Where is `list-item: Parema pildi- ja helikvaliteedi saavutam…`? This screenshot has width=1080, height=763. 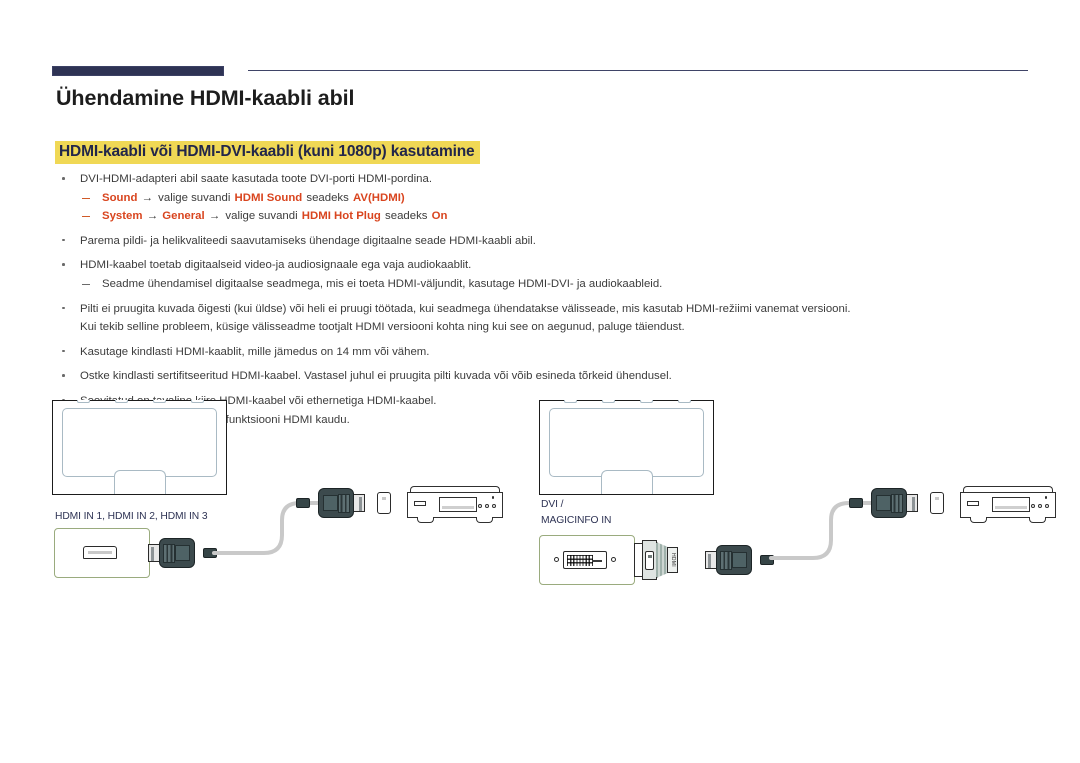 list-item: Parema pildi- ja helikvaliteedi saavutam… is located at coordinates (536, 242).